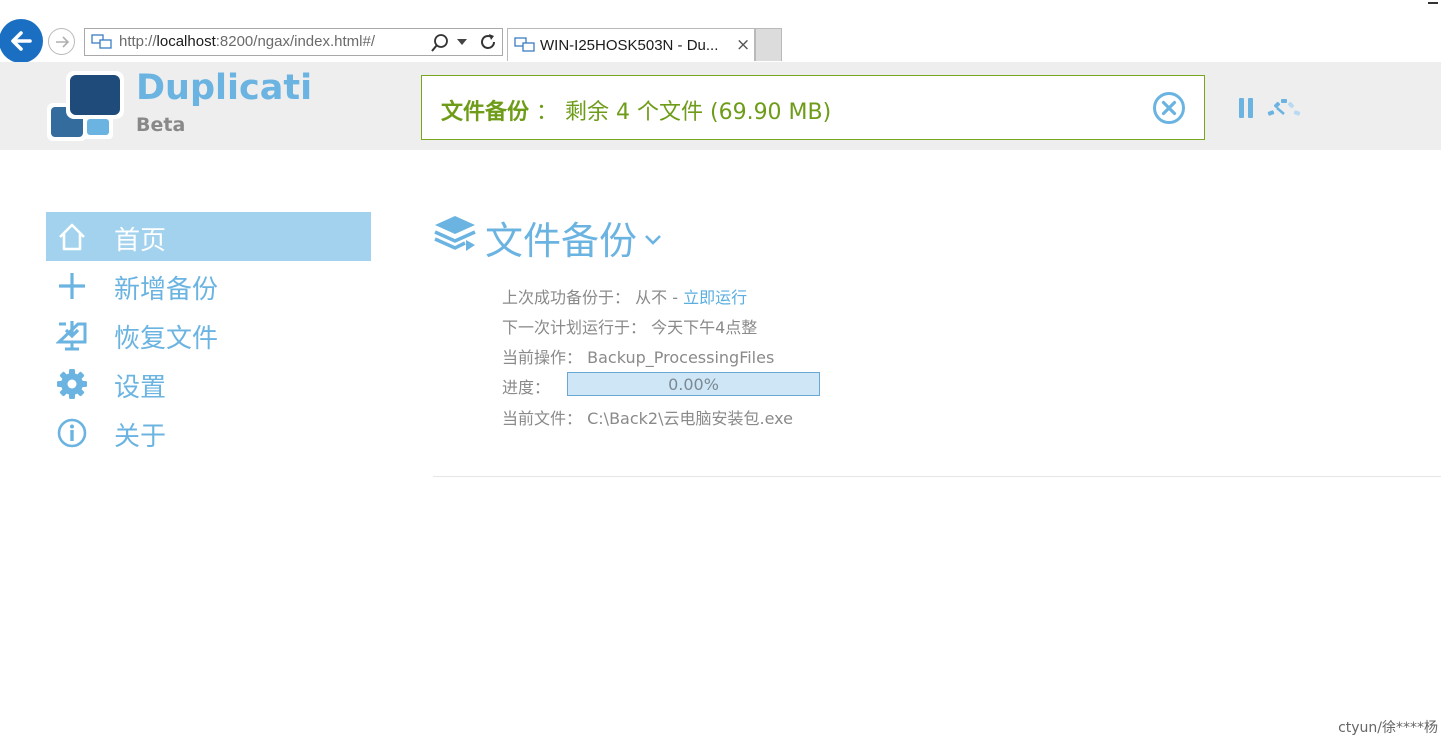 This screenshot has height=737, width=1441. Describe the element at coordinates (542, 418) in the screenshot. I see `current-file-label: 当前文件：` at that location.